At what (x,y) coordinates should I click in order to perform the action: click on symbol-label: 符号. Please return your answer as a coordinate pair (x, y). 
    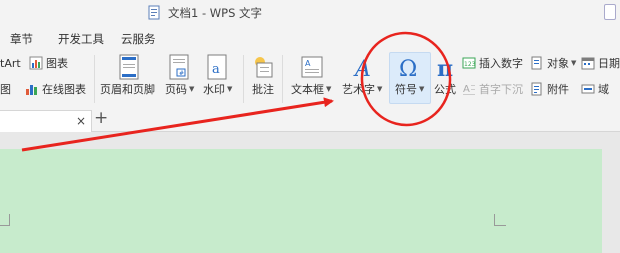
    Looking at the image, I should click on (406, 89).